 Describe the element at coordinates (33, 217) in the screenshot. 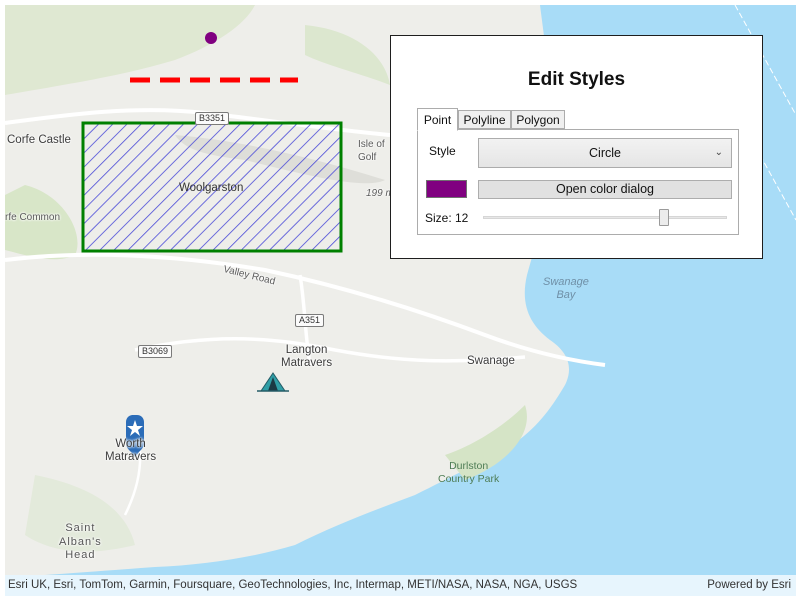

I see `place-label-corfe-common: rfe Common` at that location.